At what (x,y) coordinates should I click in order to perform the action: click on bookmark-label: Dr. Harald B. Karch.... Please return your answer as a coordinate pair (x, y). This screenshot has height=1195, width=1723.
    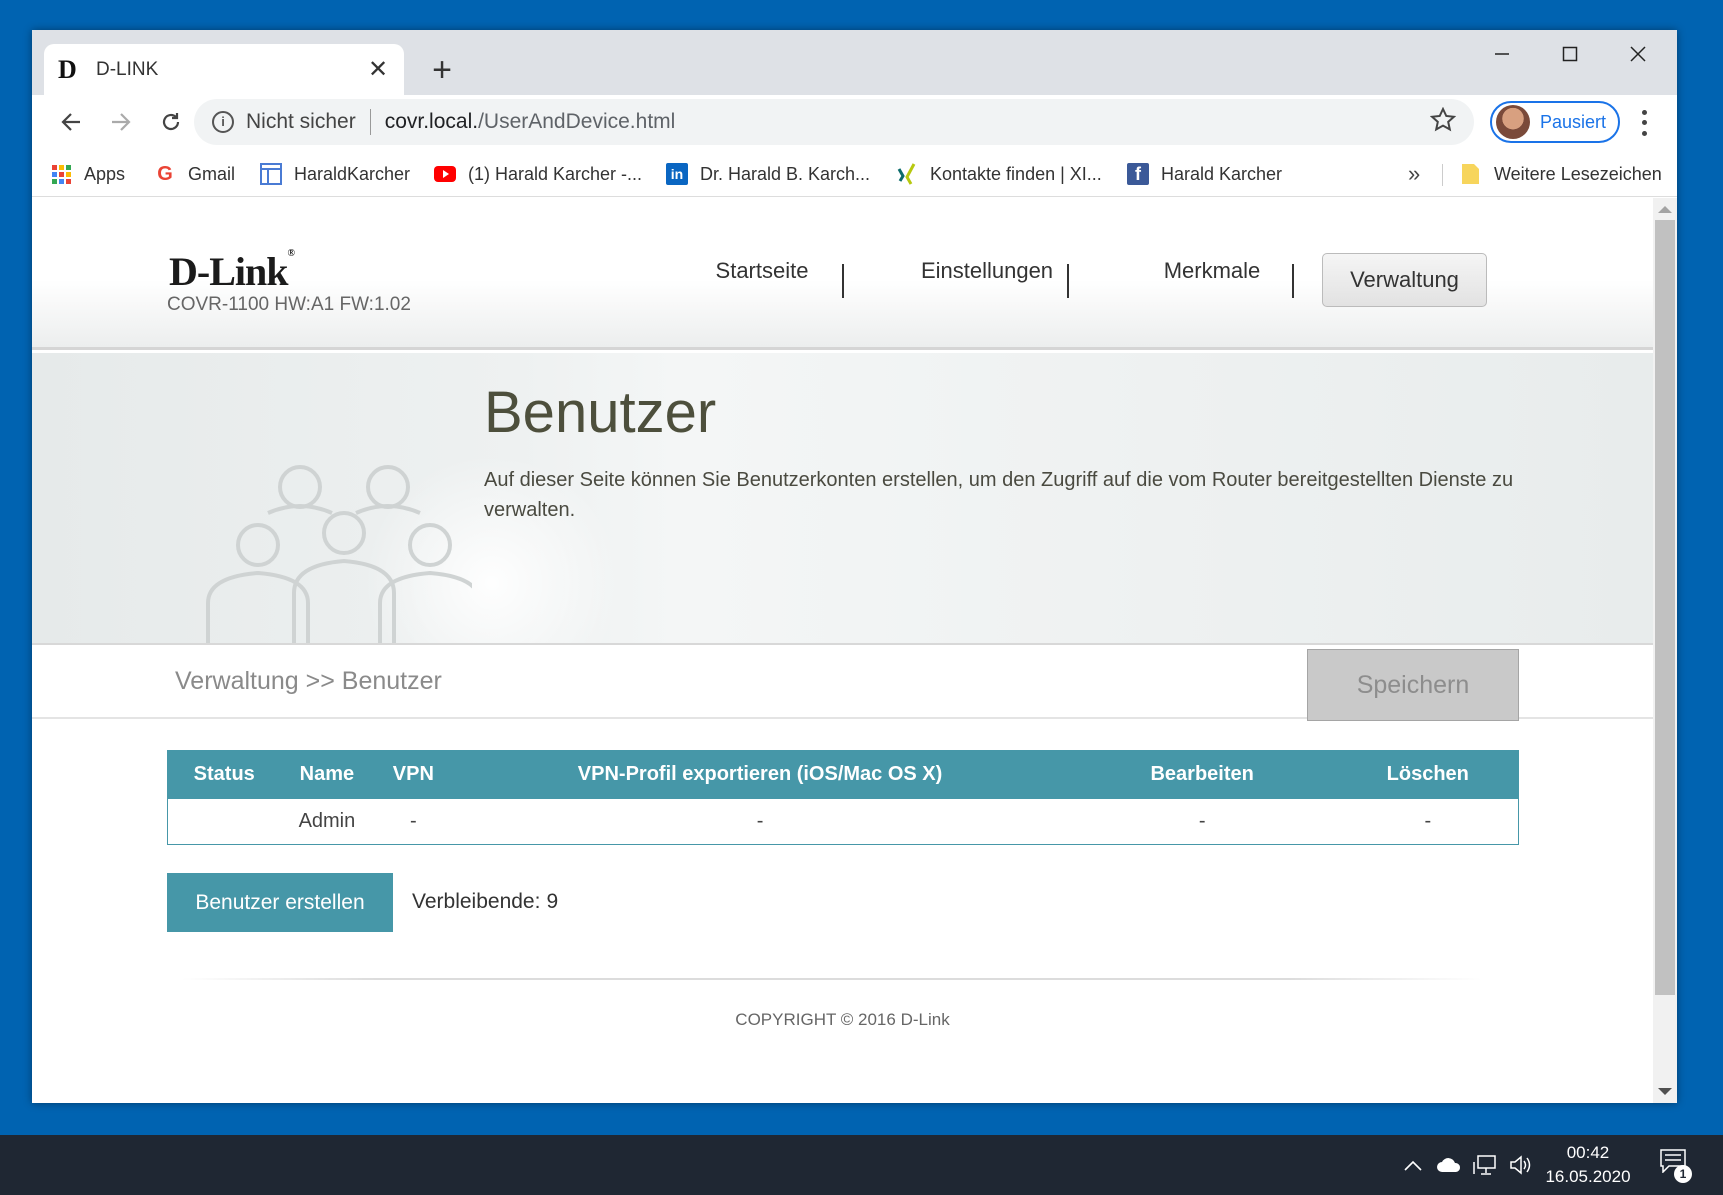
    Looking at the image, I should click on (785, 173).